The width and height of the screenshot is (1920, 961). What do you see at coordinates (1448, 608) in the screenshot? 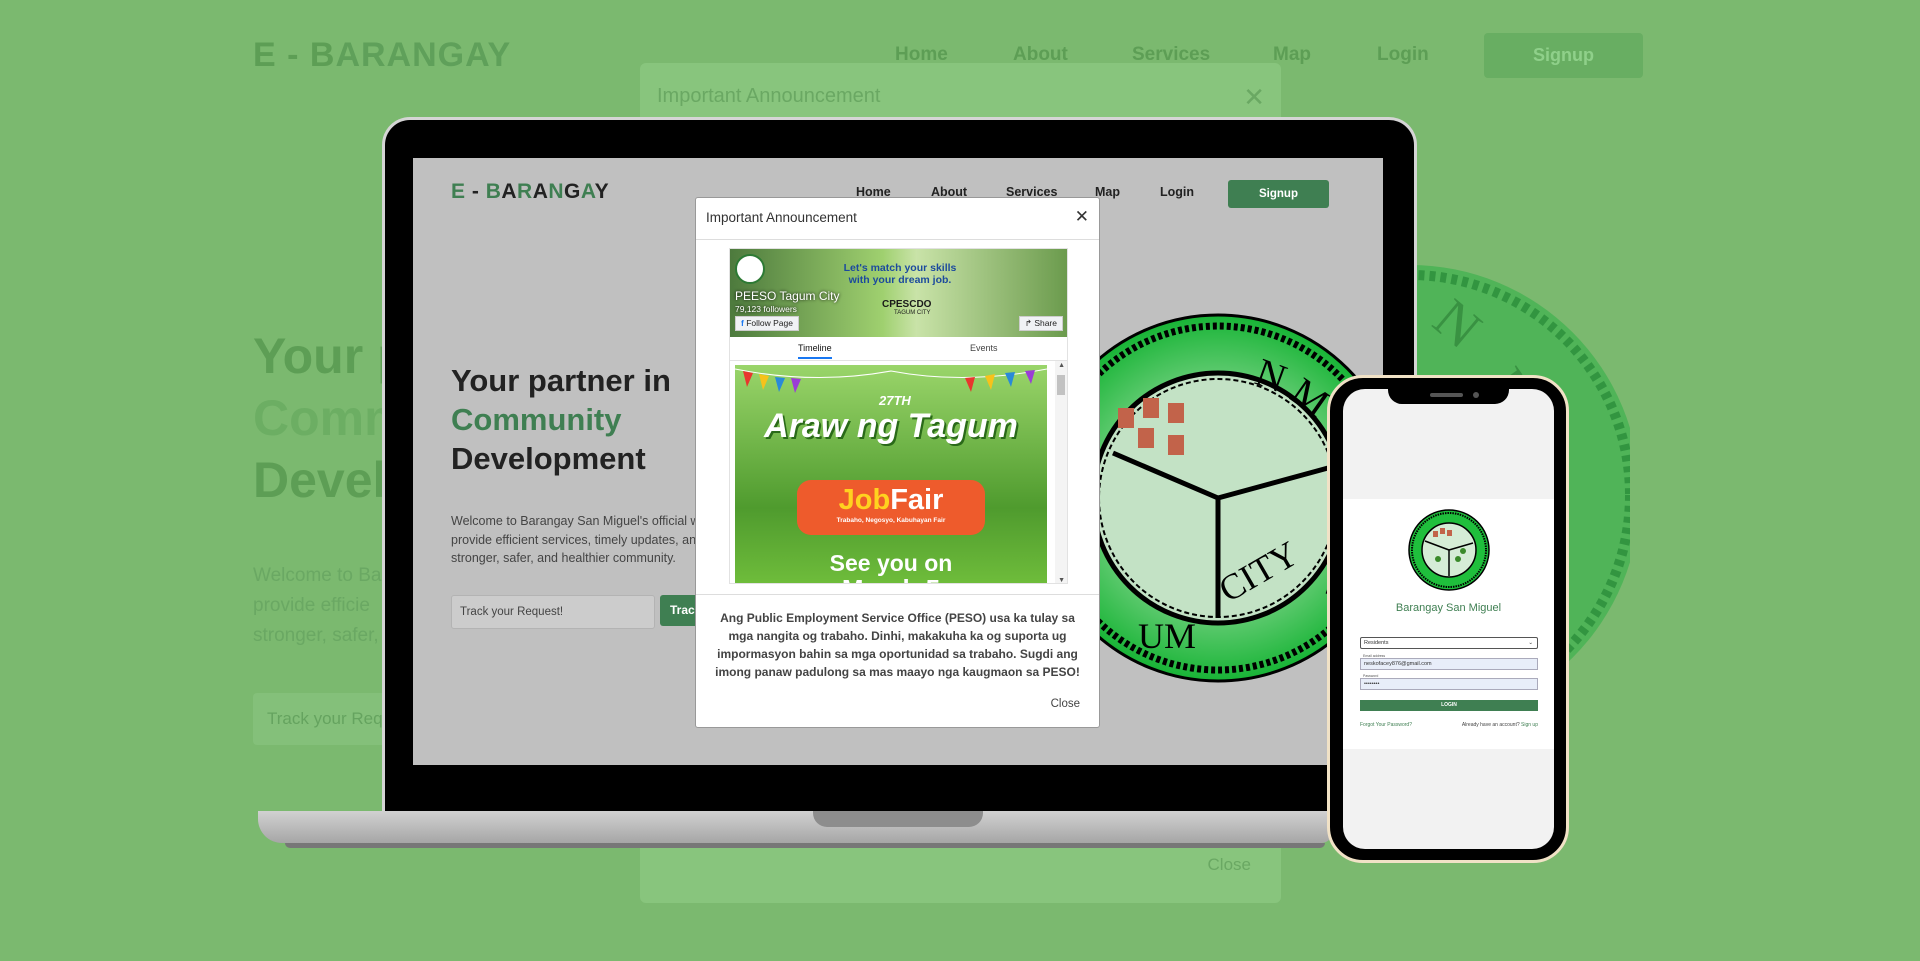
I see `phone-barangay-title: Barangay San Miguel` at bounding box center [1448, 608].